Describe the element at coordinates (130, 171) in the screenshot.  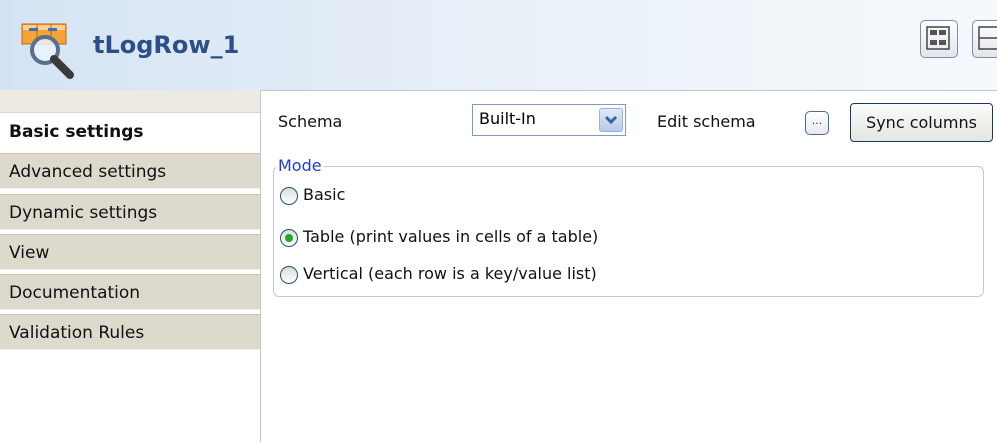
I see `tab-advanced-settings: Advanced settings` at that location.